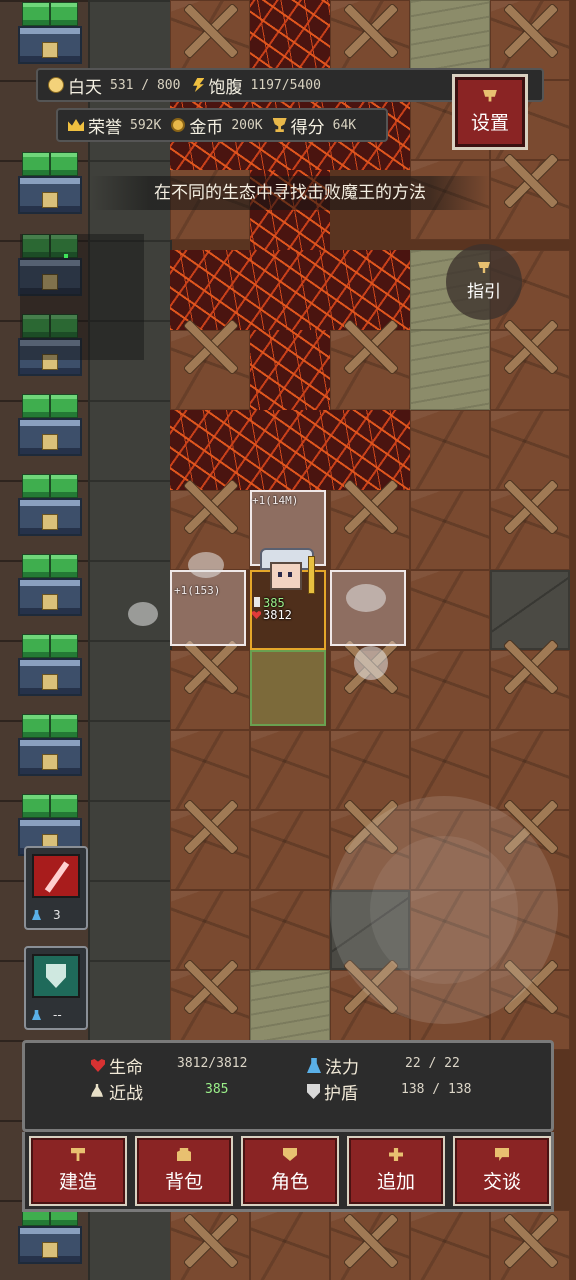  I want to click on red-sword-icon, so click(56, 876).